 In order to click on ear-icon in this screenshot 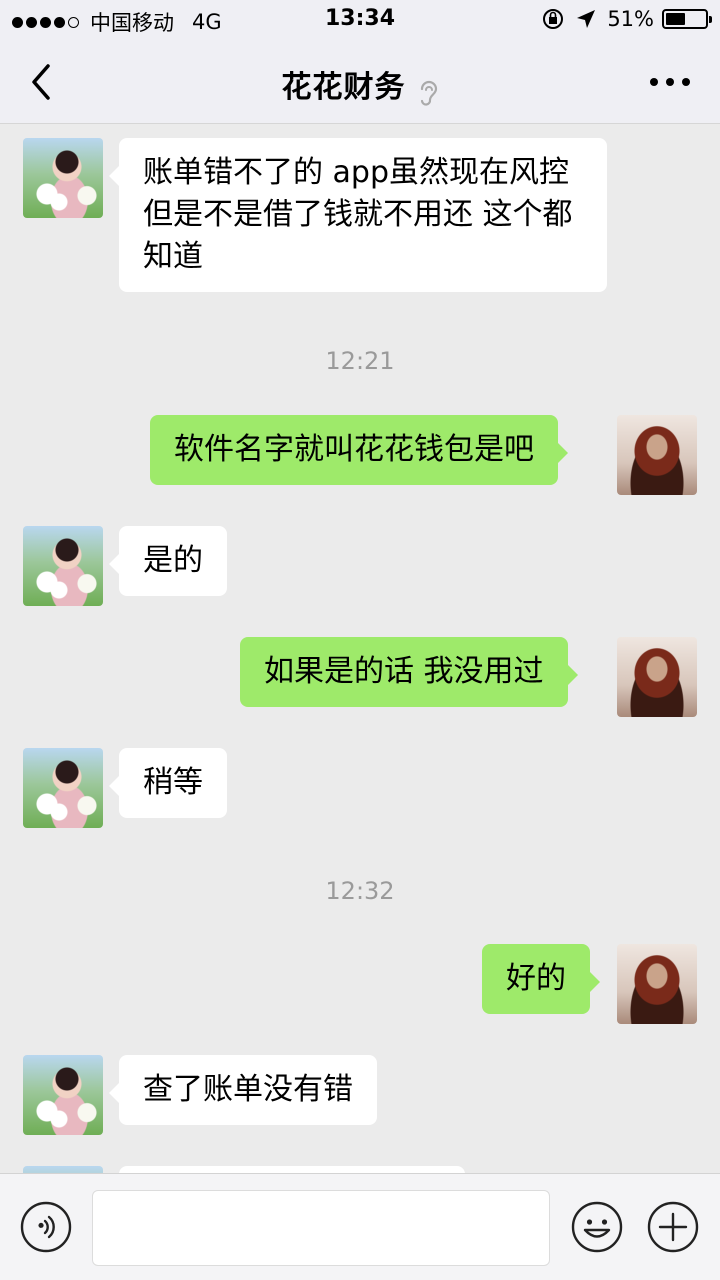, I will do `click(428, 93)`.